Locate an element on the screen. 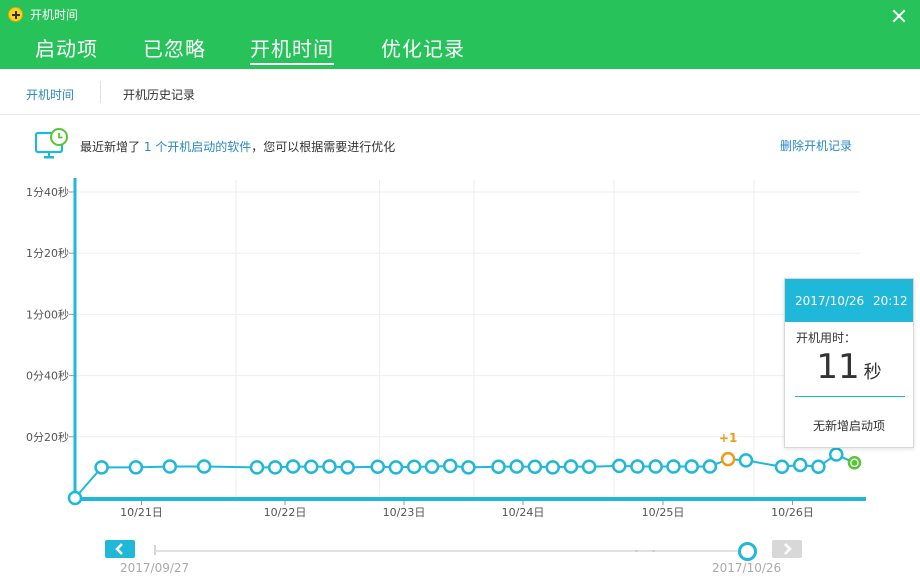 The height and width of the screenshot is (580, 920). x-tick-label: 10/25日 is located at coordinates (663, 512).